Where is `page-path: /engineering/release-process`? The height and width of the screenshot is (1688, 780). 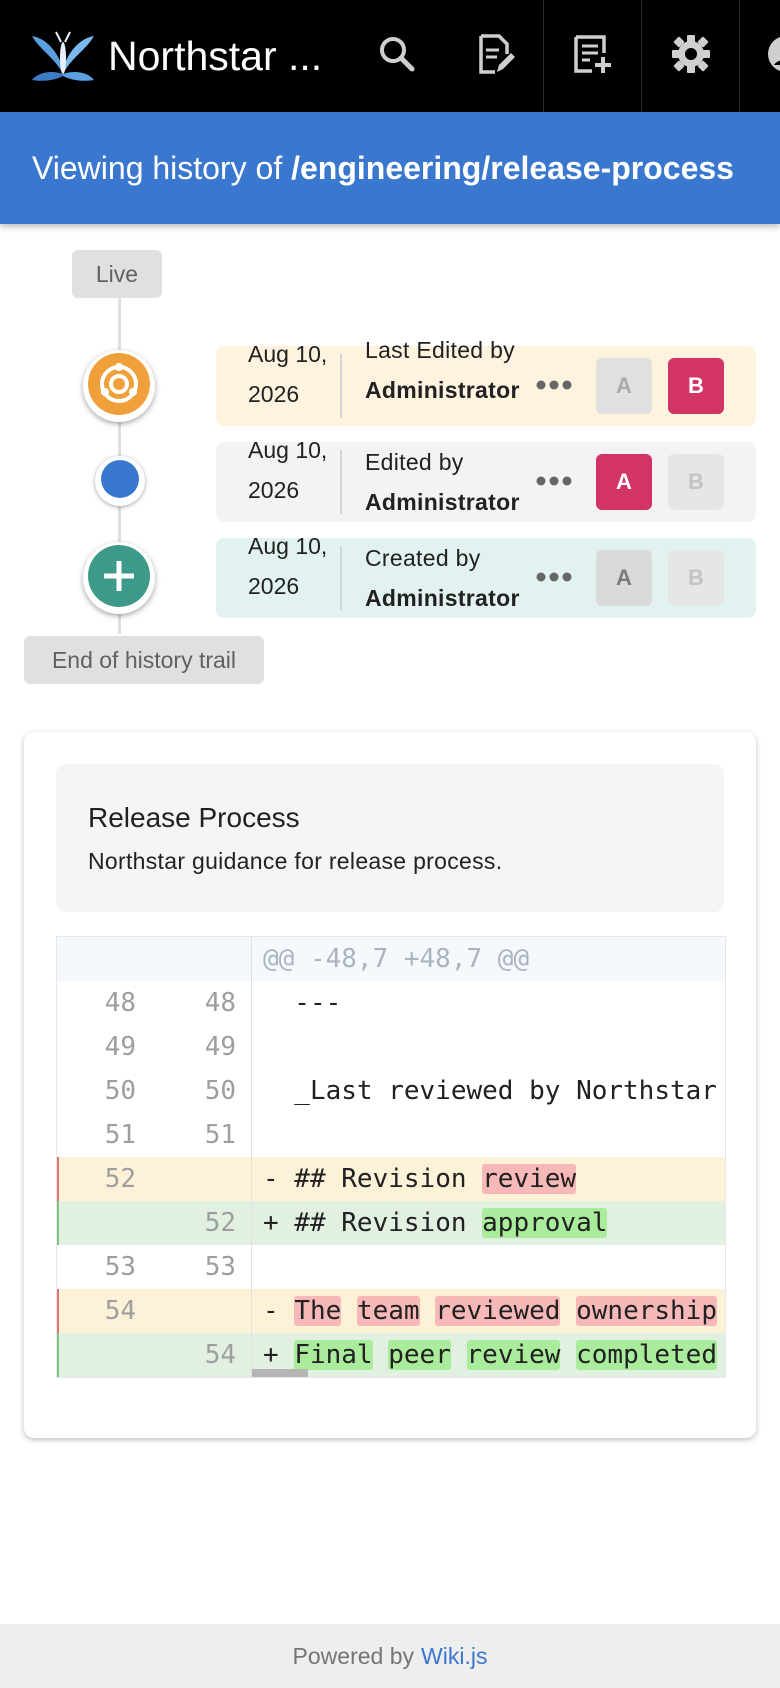 page-path: /engineering/release-process is located at coordinates (512, 168).